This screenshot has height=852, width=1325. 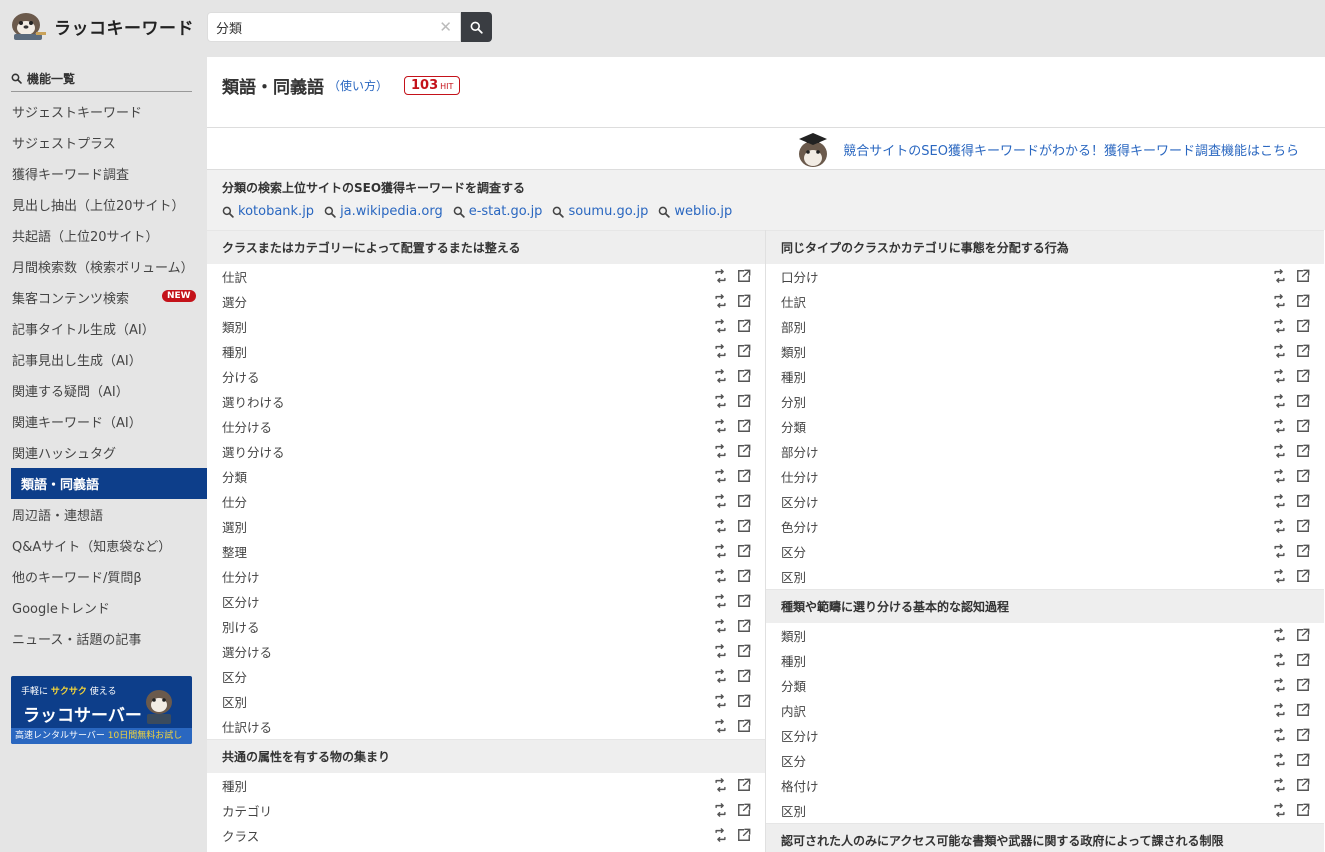 What do you see at coordinates (240, 835) in the screenshot?
I see `synonym-word: クラス` at bounding box center [240, 835].